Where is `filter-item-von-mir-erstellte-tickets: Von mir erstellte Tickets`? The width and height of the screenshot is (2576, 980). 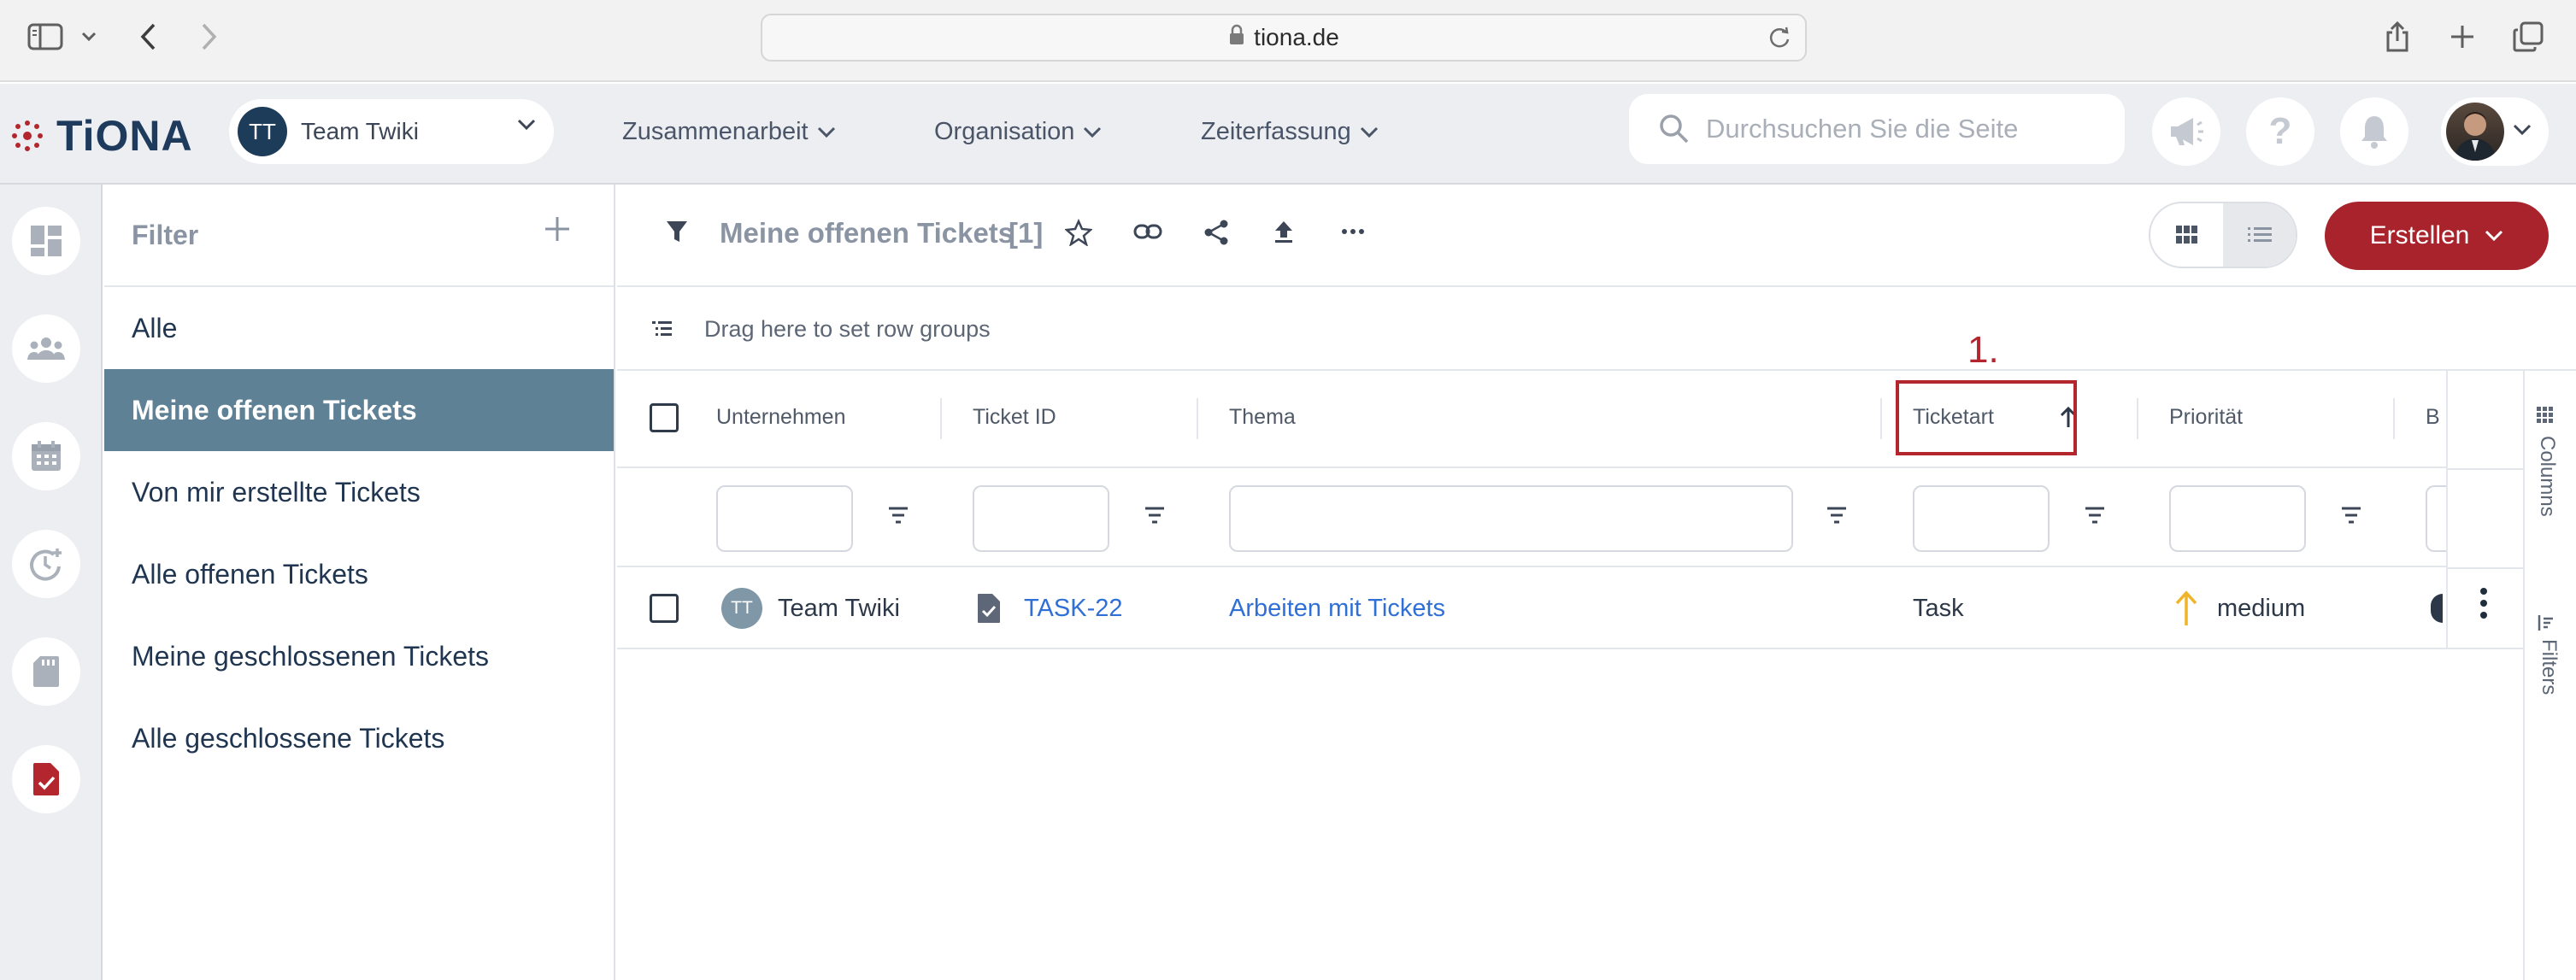 filter-item-von-mir-erstellte-tickets: Von mir erstellte Tickets is located at coordinates (359, 492).